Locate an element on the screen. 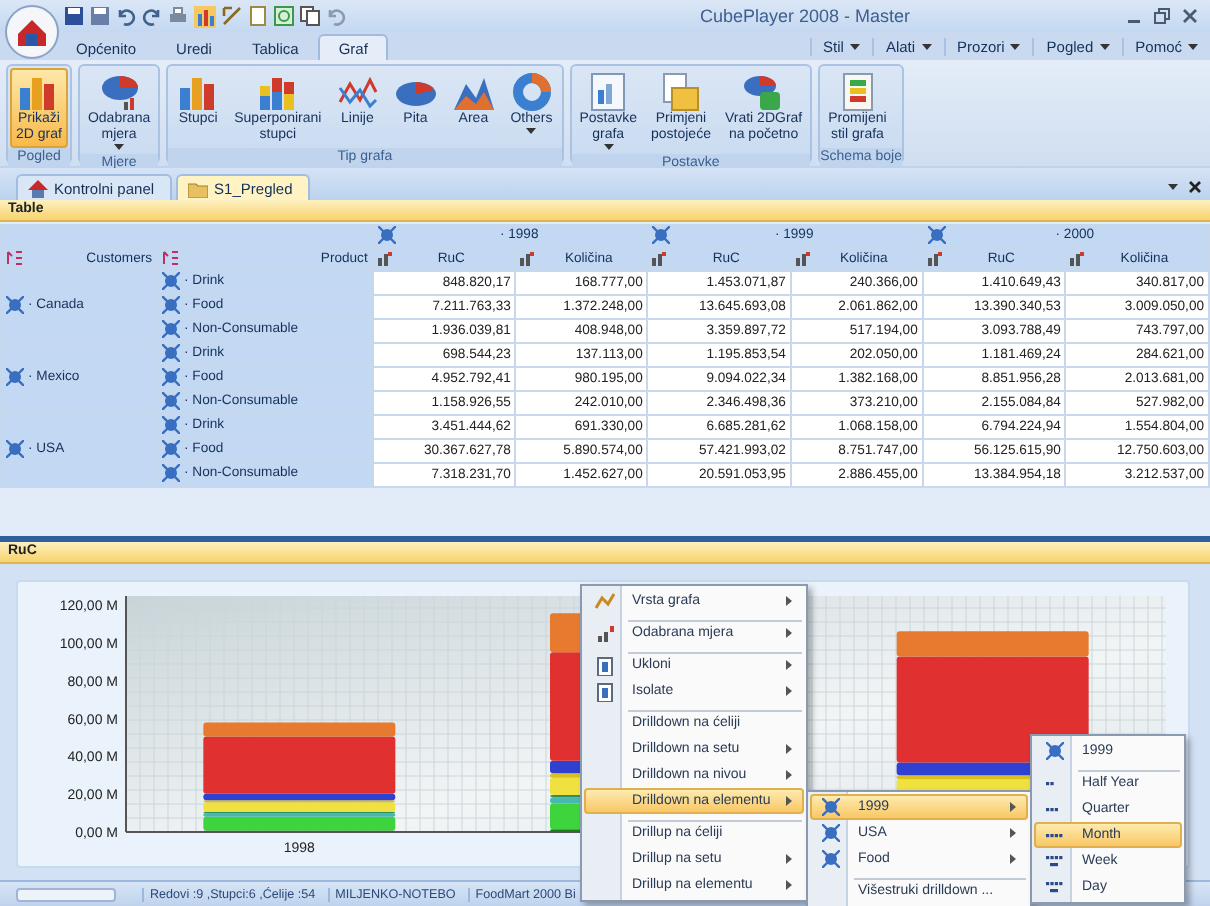 This screenshot has height=906, width=1210. restore-icon is located at coordinates (1162, 16).